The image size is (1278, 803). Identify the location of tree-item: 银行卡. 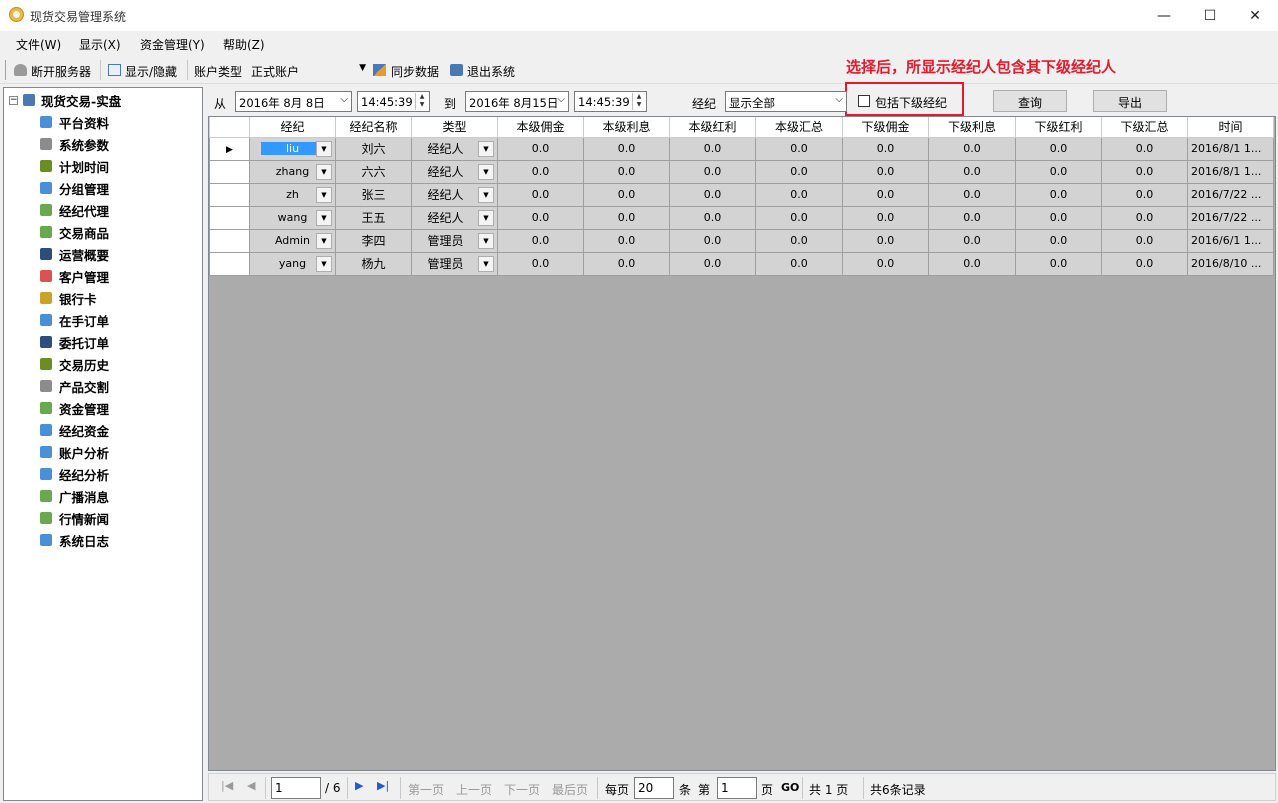
(68, 298).